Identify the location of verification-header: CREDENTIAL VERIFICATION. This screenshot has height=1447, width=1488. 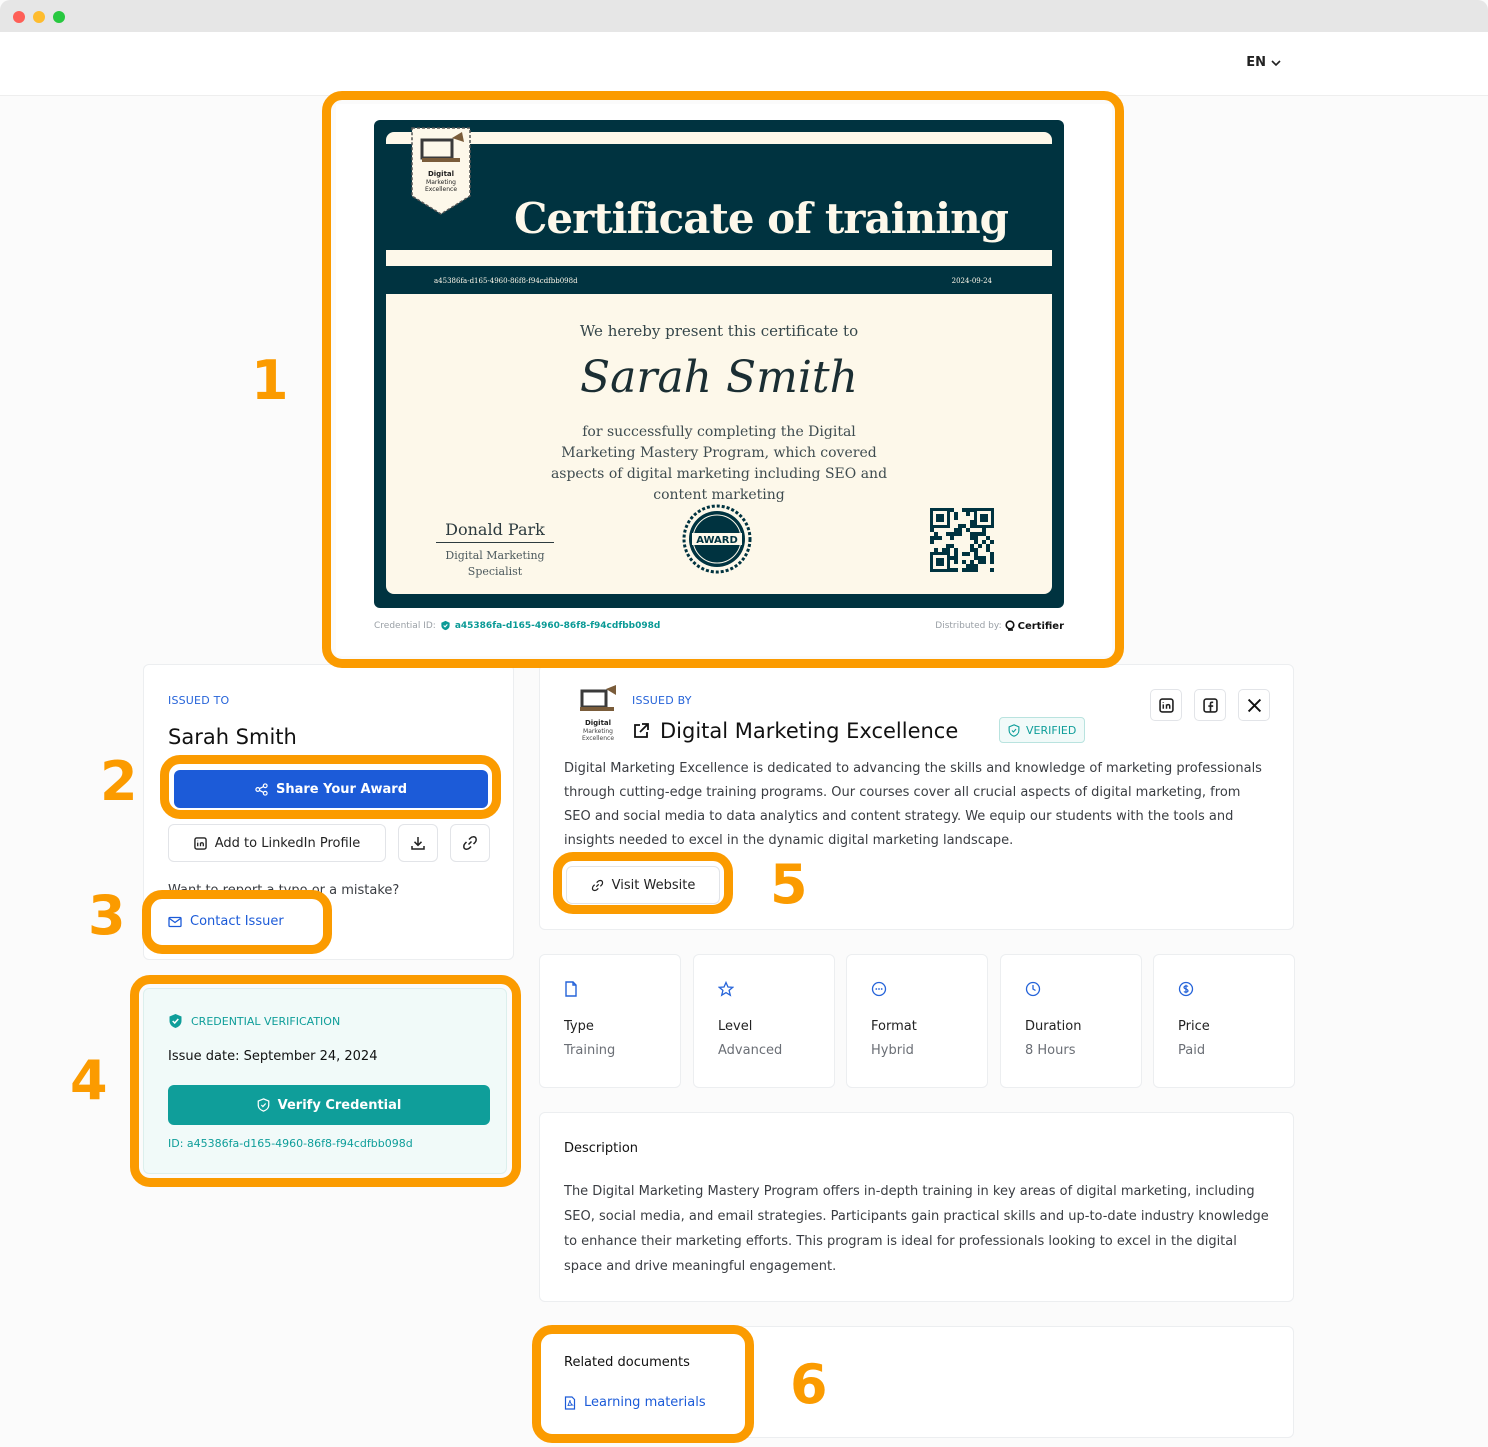
(254, 1021).